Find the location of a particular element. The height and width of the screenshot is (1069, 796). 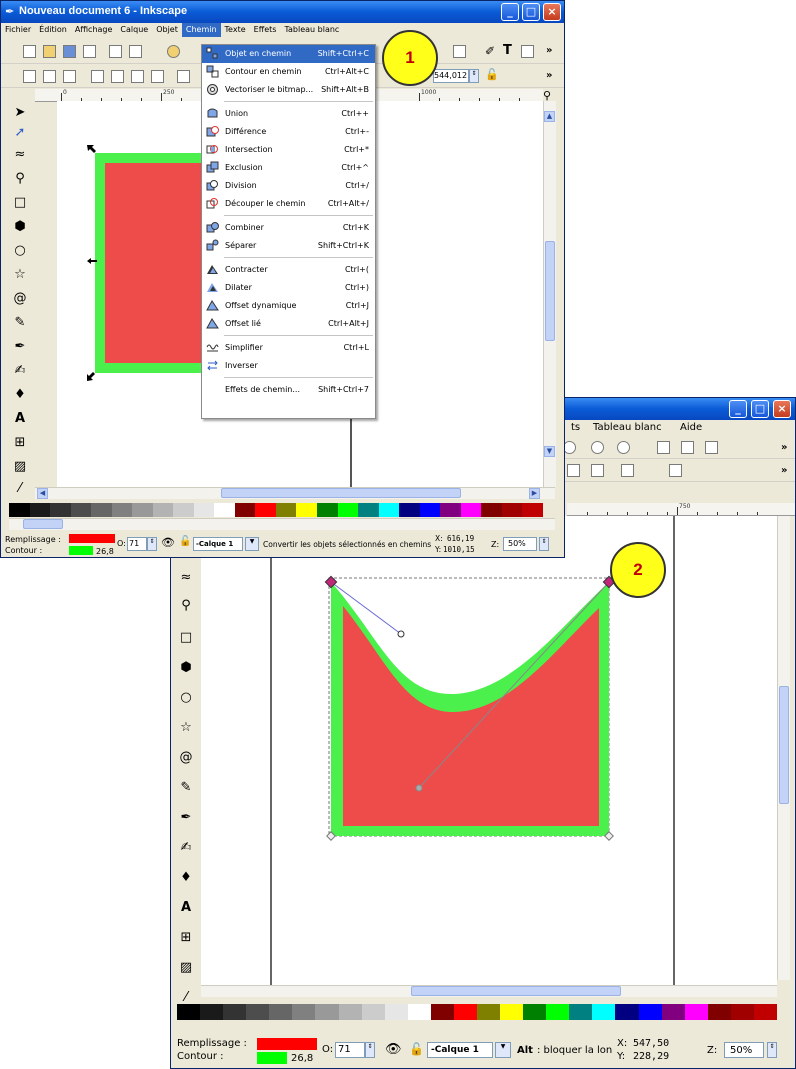

menu-objet: Objet is located at coordinates (167, 30).